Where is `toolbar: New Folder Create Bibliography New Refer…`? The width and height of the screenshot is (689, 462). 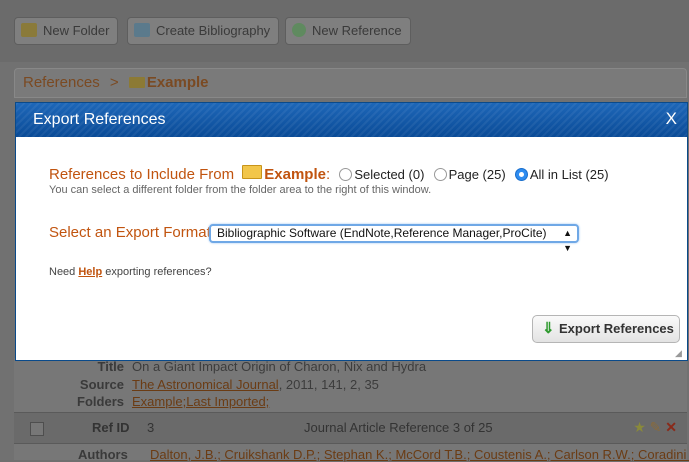 toolbar: New Folder Create Bibliography New Refer… is located at coordinates (344, 31).